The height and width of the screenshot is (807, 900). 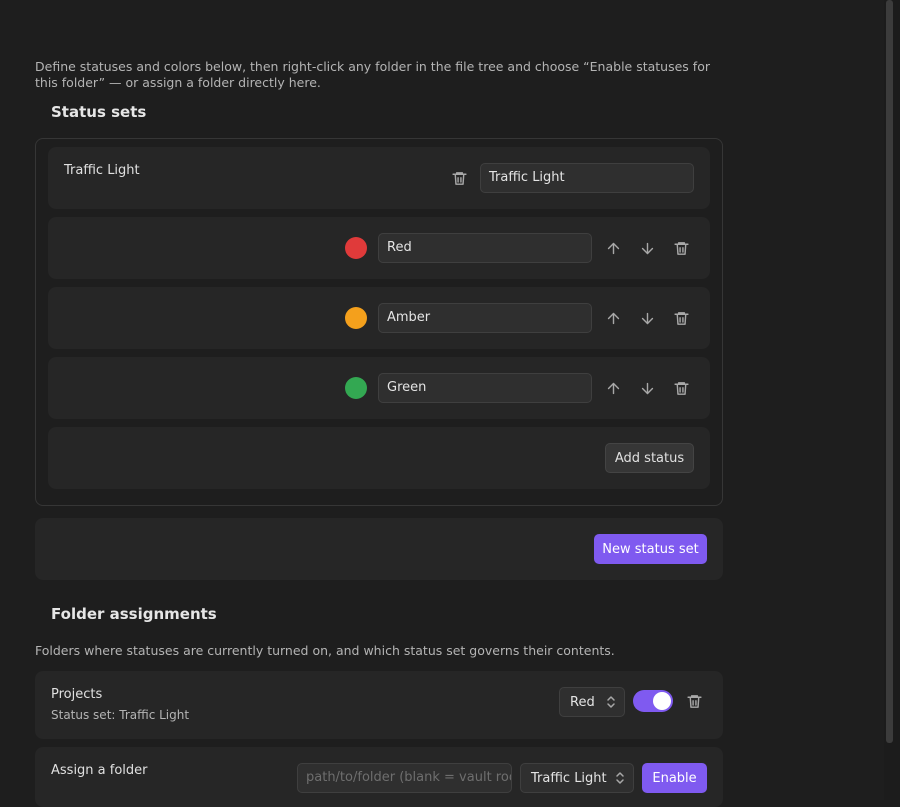 I want to click on remove-assignment-button, so click(x=694, y=701).